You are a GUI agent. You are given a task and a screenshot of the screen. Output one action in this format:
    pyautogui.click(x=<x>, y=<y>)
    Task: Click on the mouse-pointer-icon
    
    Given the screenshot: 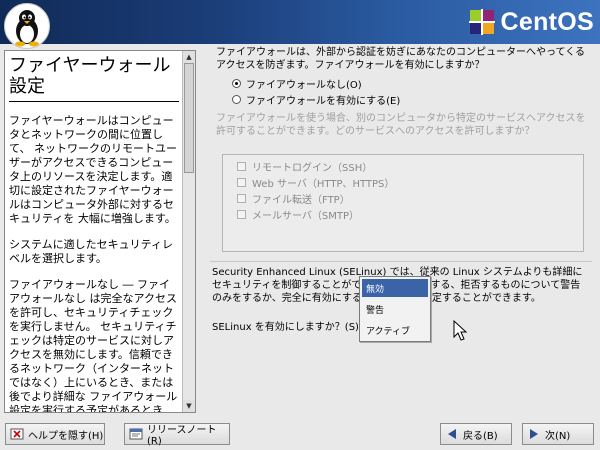 What is the action you would take?
    pyautogui.click(x=460, y=330)
    